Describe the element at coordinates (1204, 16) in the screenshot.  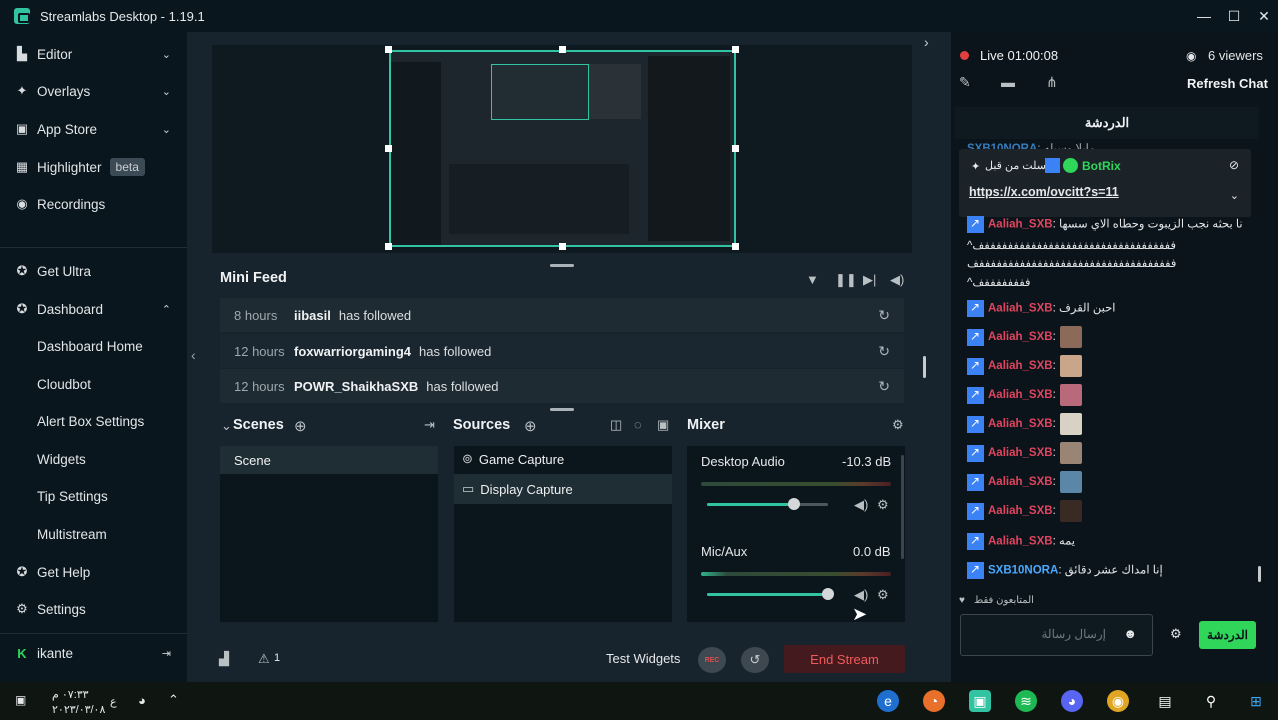
I see `minimize-button: —` at that location.